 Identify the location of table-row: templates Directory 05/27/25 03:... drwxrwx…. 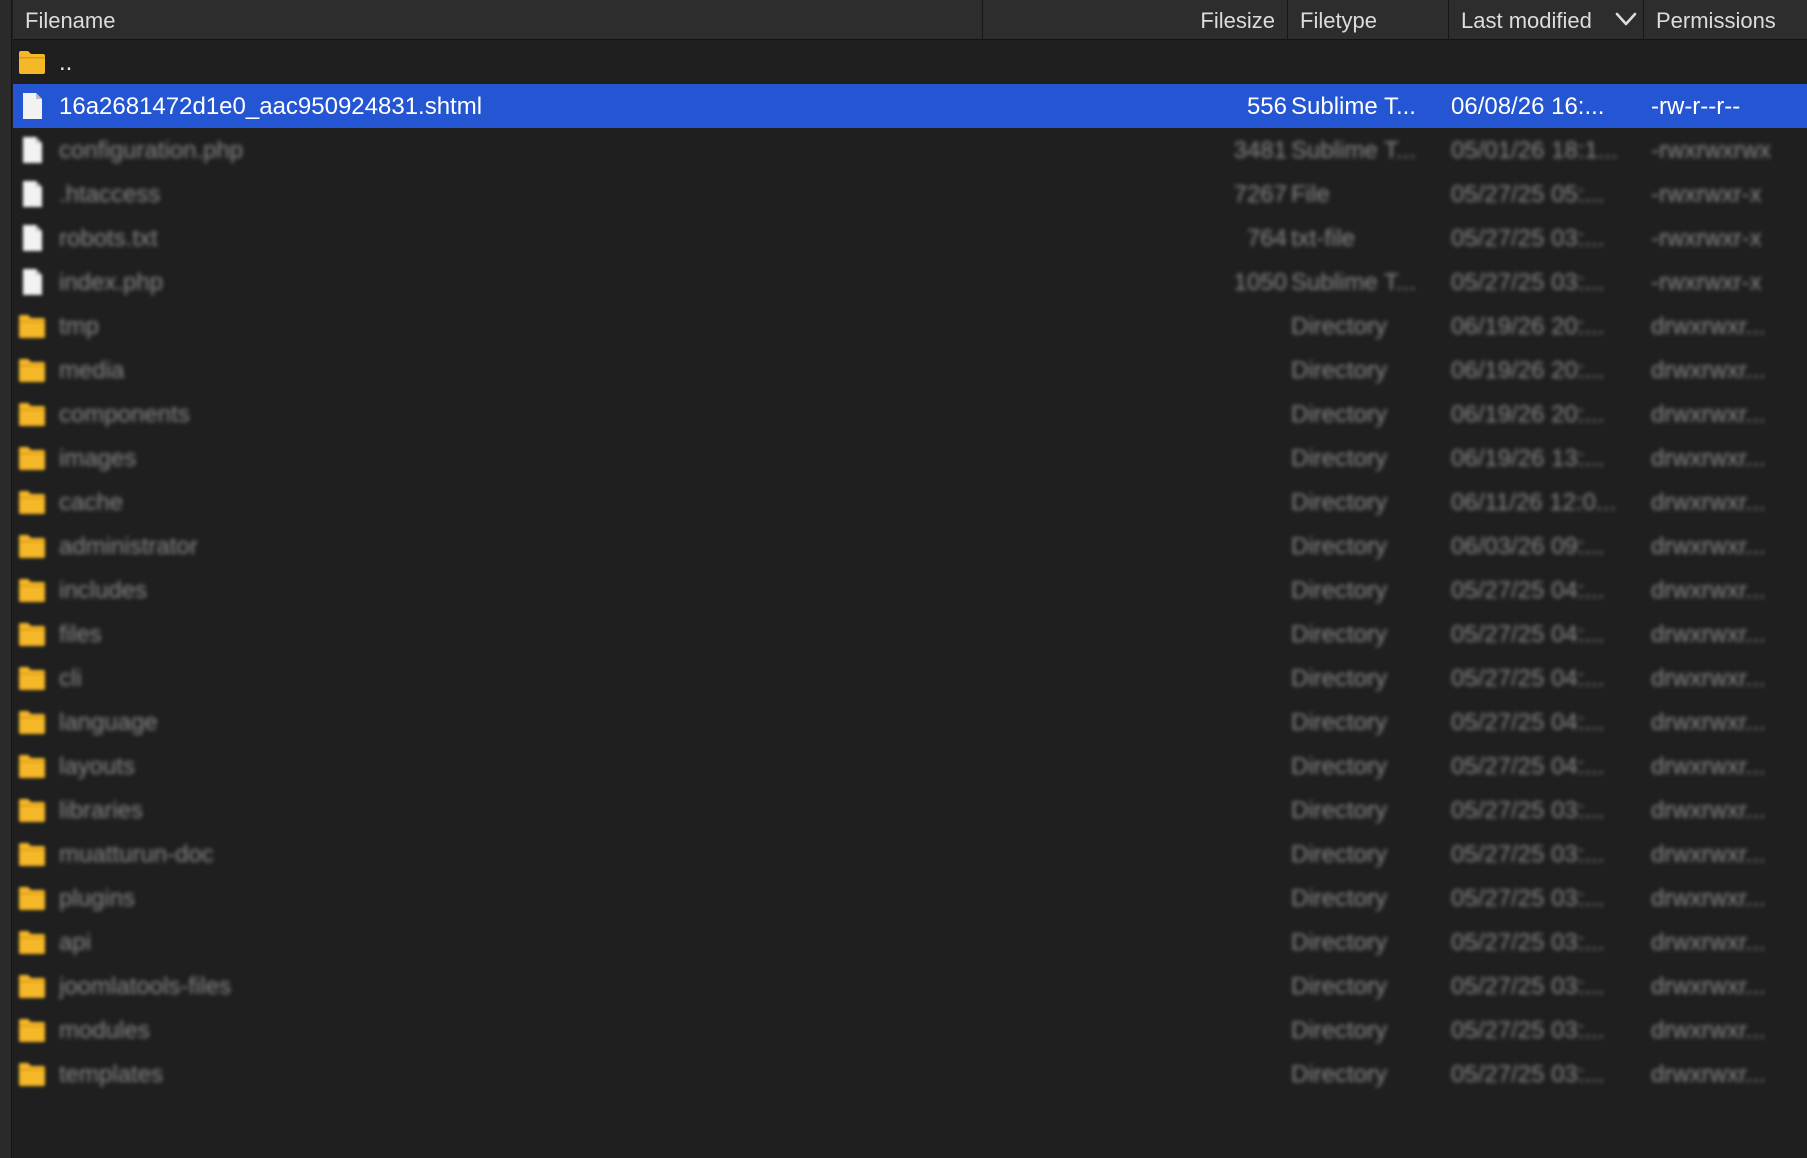
(910, 1074).